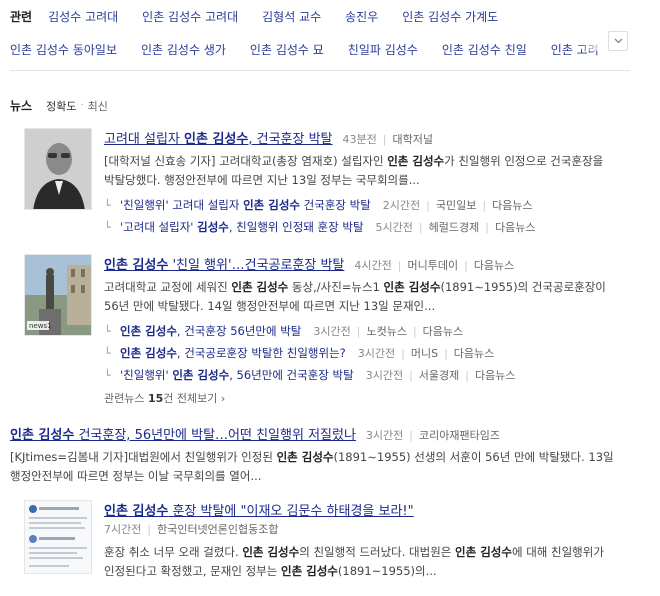 This screenshot has height=596, width=660. I want to click on svg-text: news1, so click(40, 326).